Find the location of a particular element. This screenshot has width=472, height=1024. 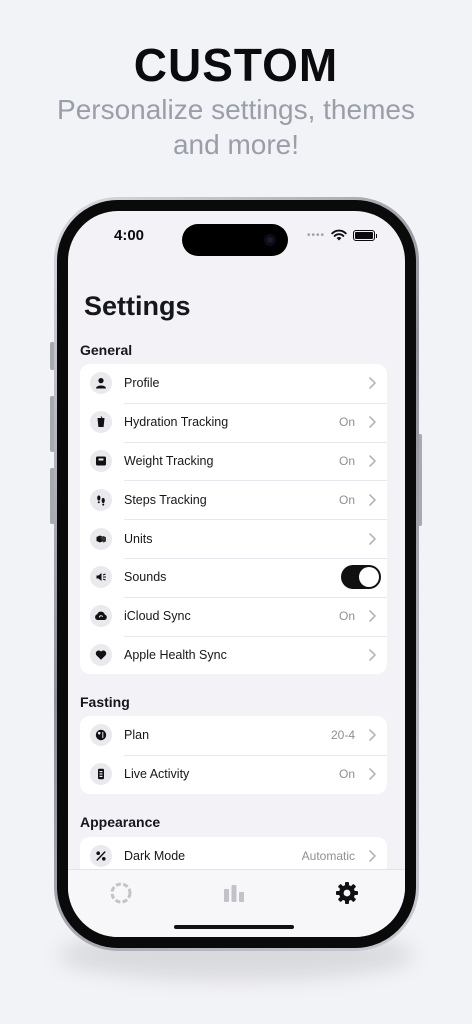

cup-icon is located at coordinates (101, 422).